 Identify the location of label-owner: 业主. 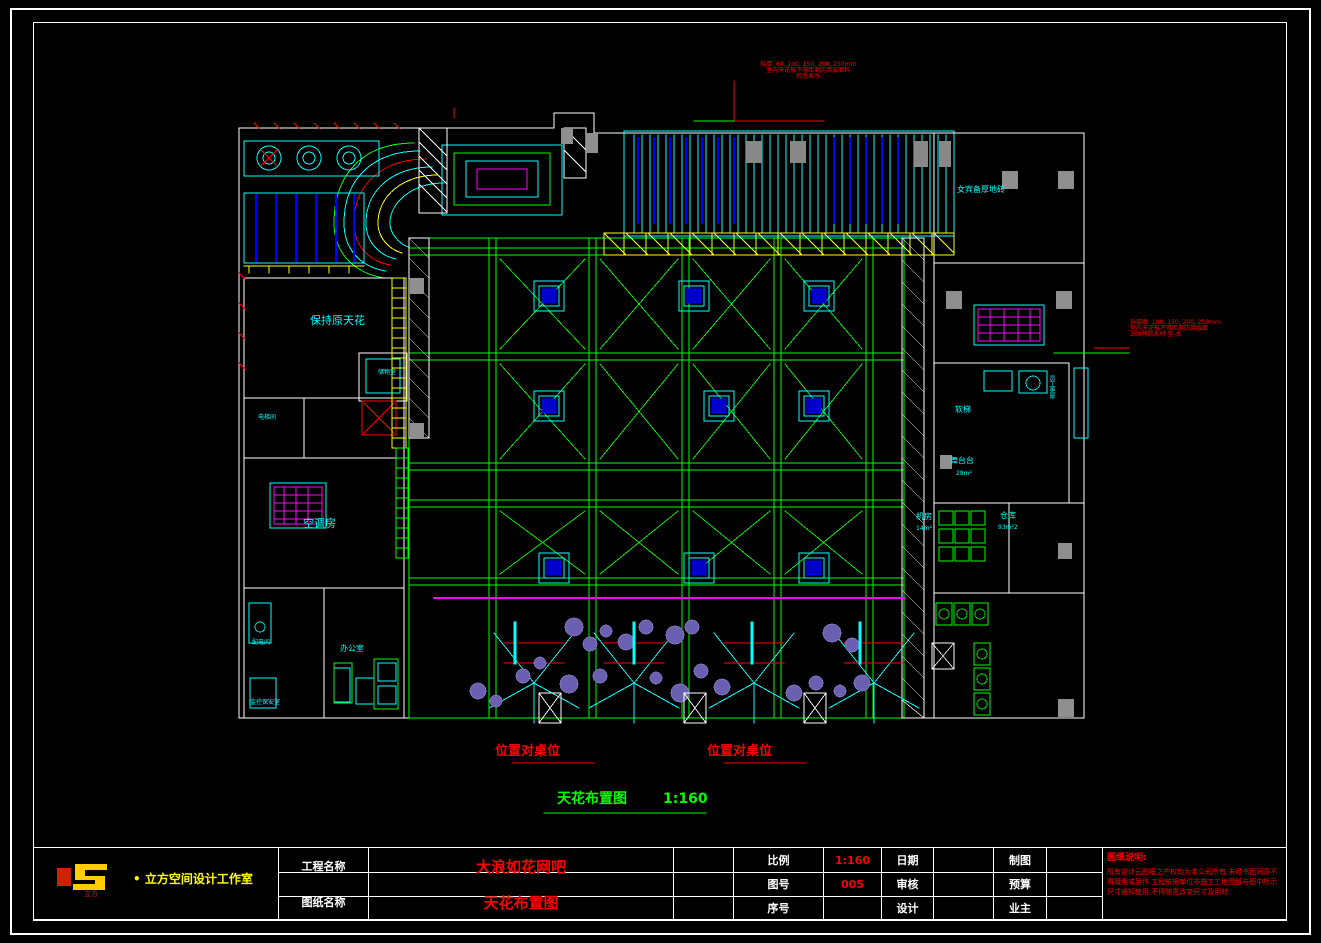
(1020, 908).